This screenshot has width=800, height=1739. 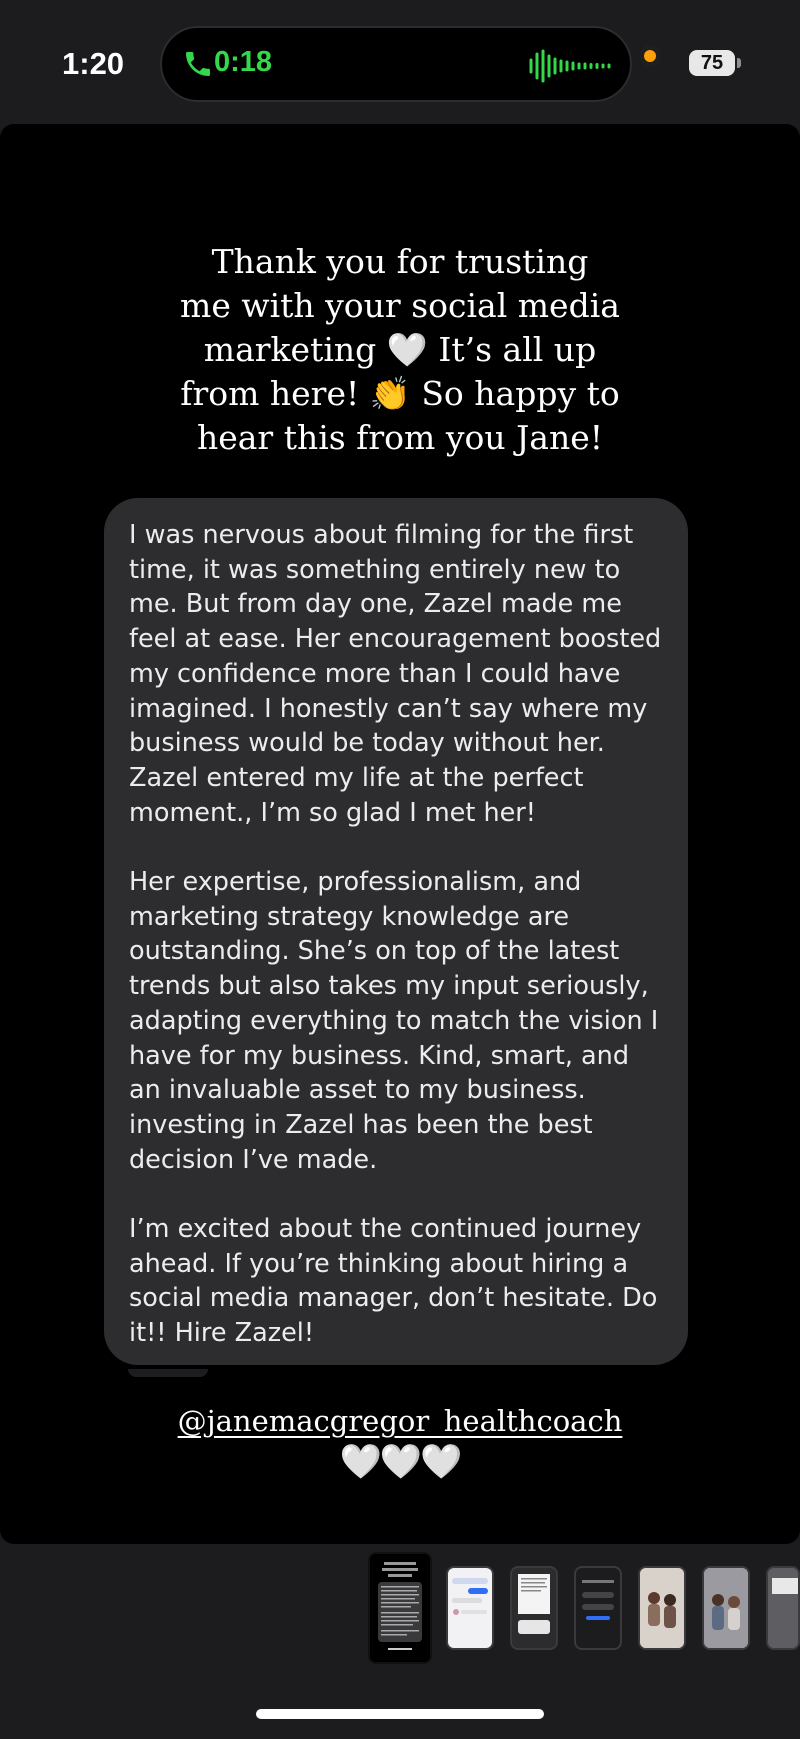 What do you see at coordinates (400, 437) in the screenshot?
I see `caption-line: hear this from you Jane!` at bounding box center [400, 437].